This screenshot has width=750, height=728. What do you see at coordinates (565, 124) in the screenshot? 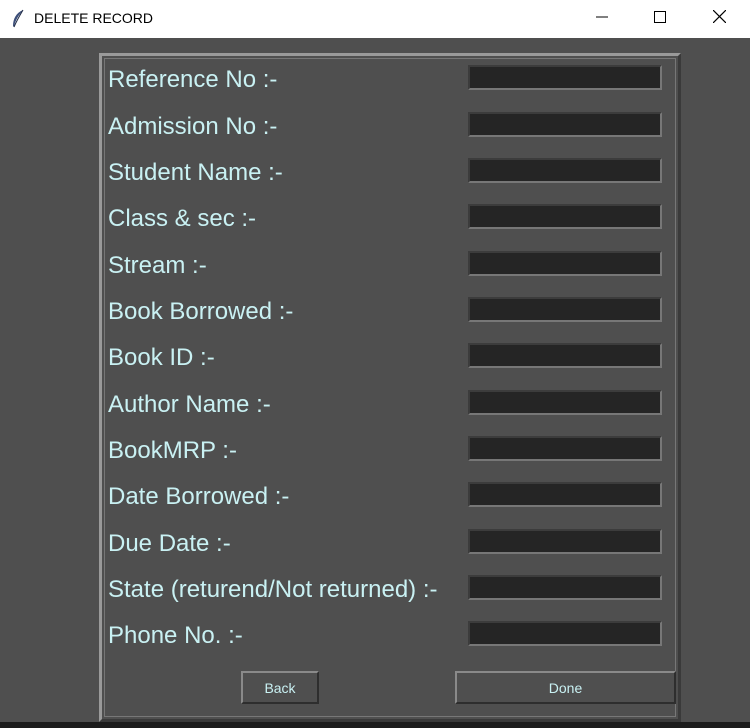
I see `admission-no-input` at bounding box center [565, 124].